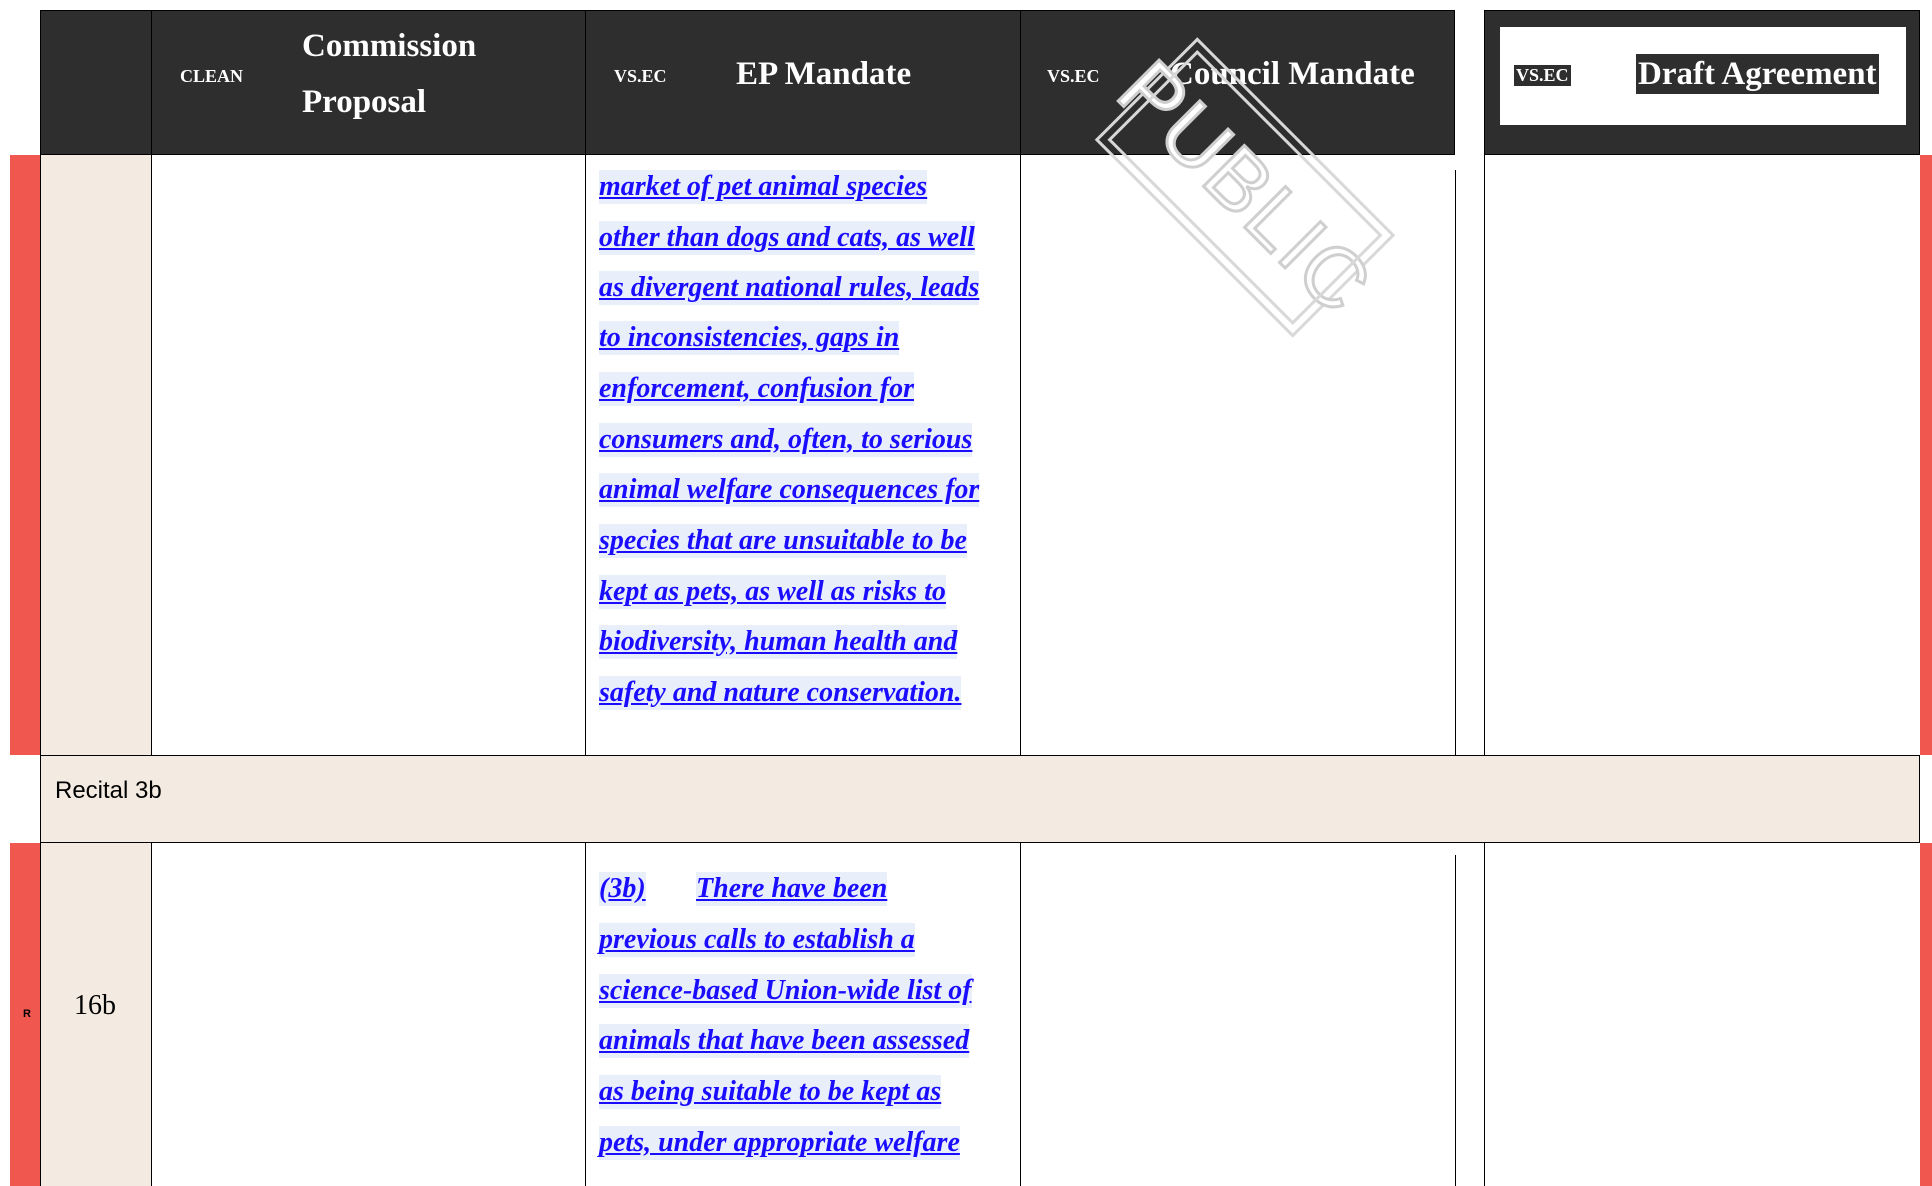 Image resolution: width=1932 pixels, height=1186 pixels. What do you see at coordinates (792, 889) in the screenshot?
I see `ep-text-line: There have been` at bounding box center [792, 889].